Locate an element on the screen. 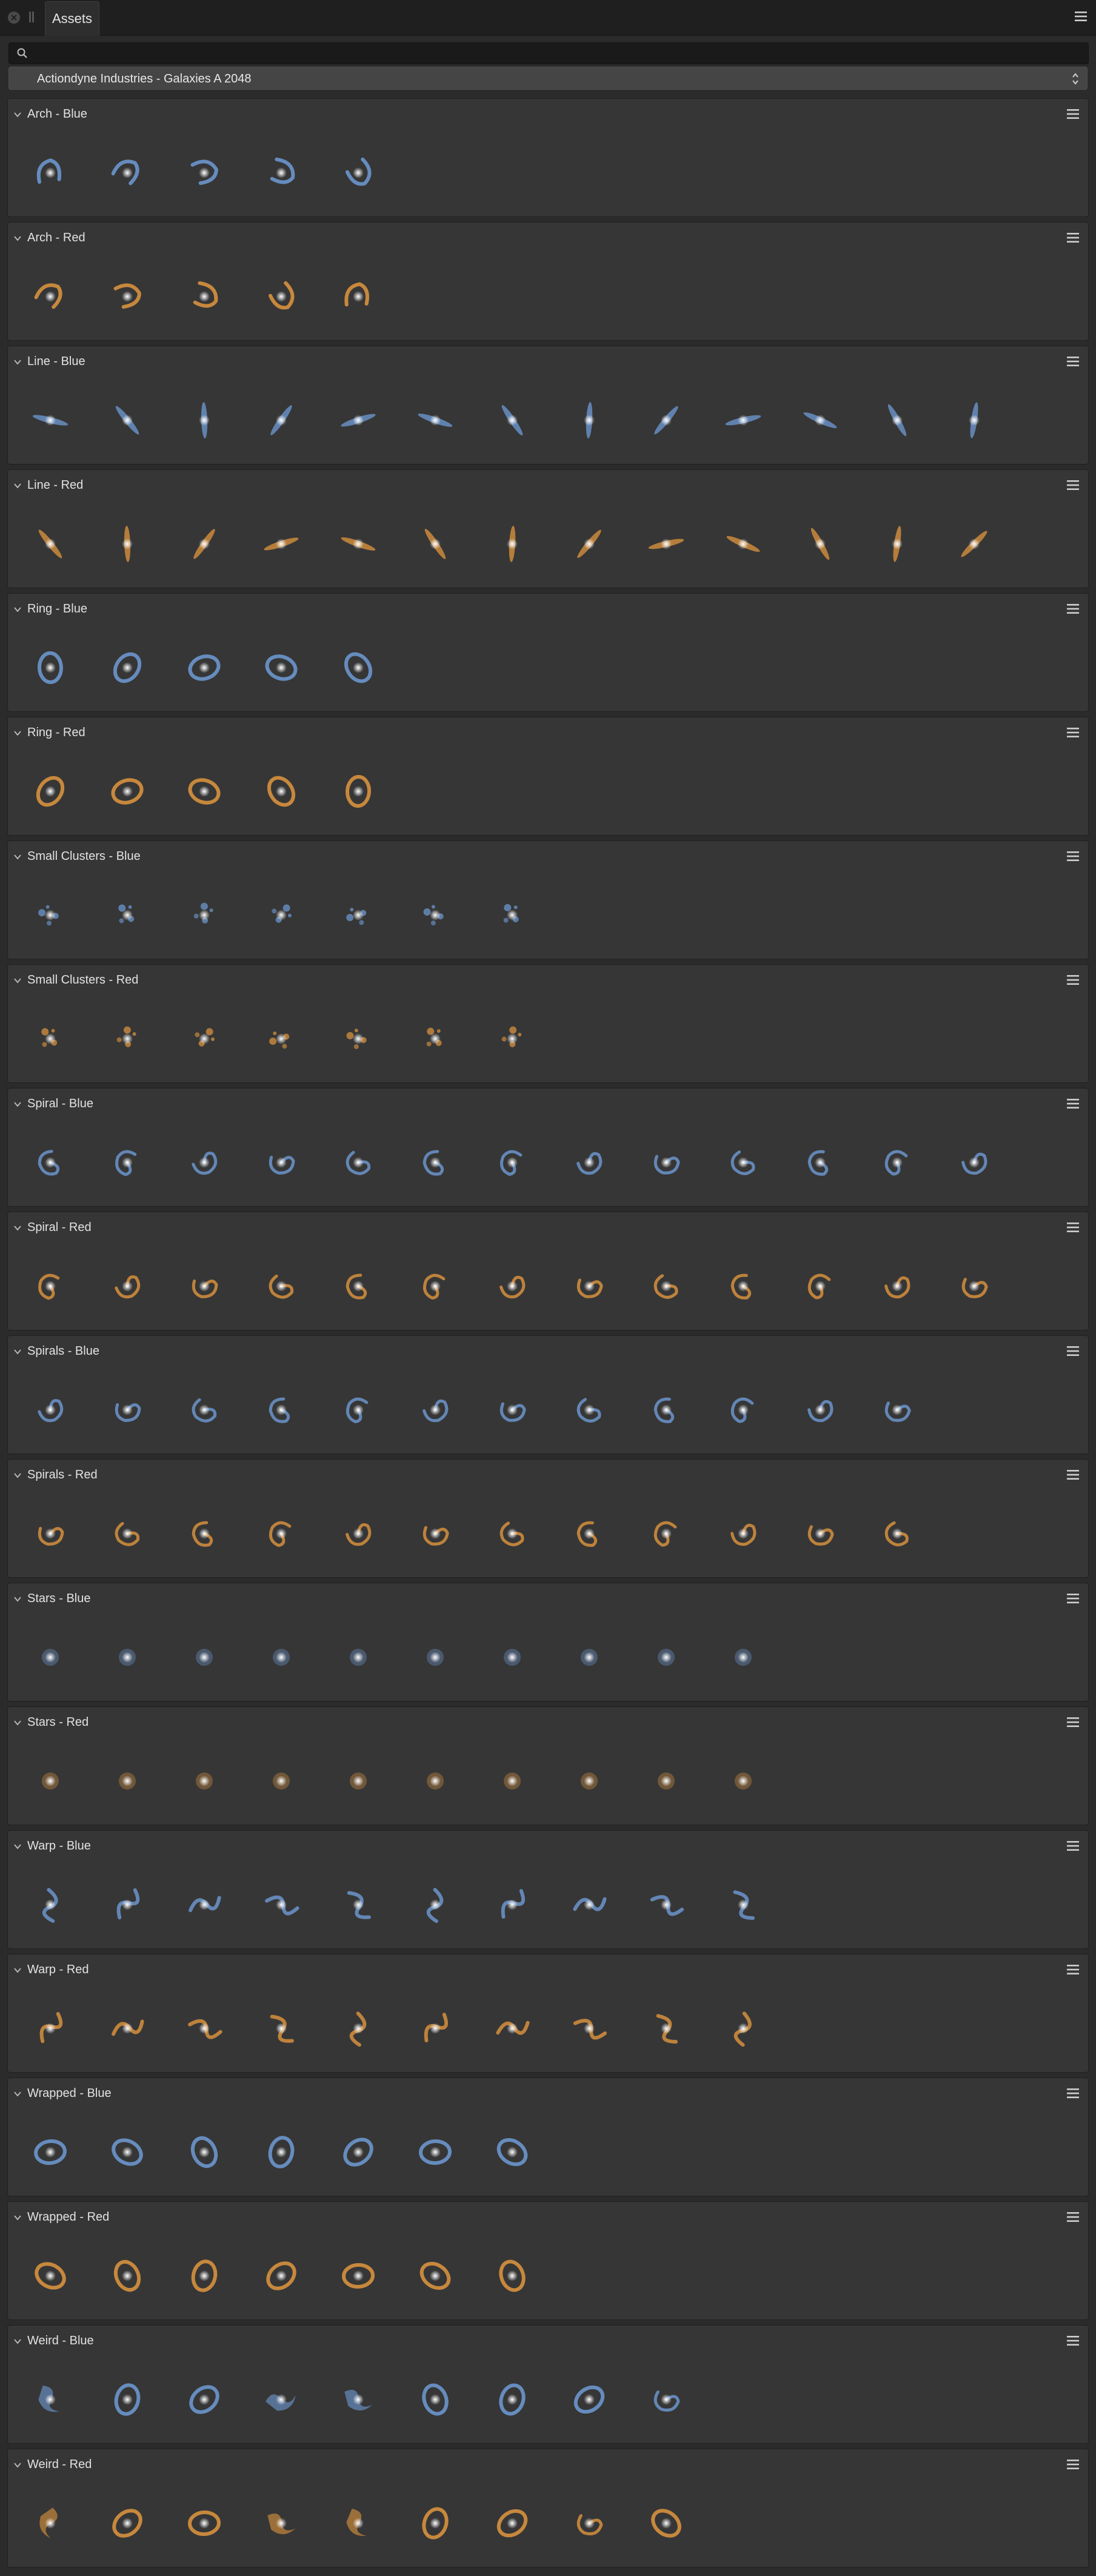  search-input is located at coordinates (557, 54).